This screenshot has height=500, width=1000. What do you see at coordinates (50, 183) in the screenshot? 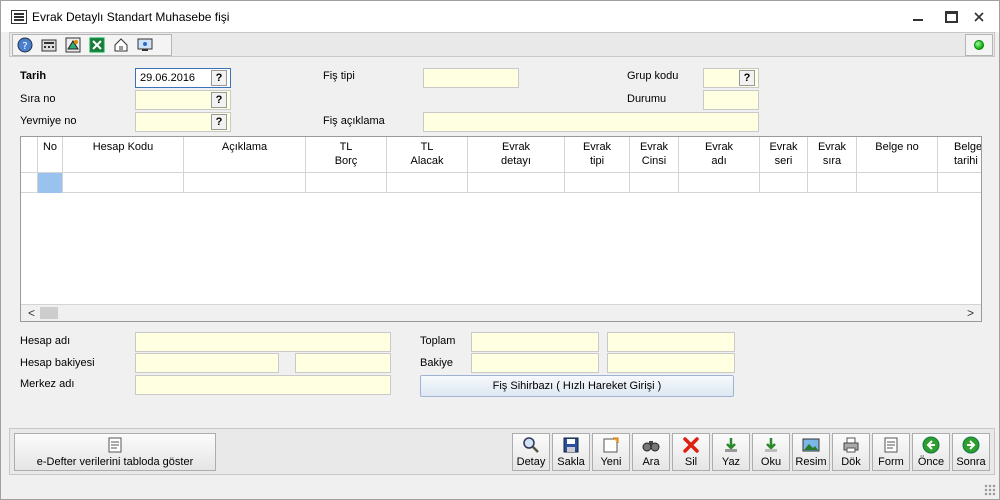
I see `cell-no` at bounding box center [50, 183].